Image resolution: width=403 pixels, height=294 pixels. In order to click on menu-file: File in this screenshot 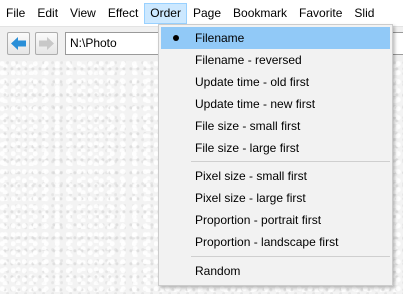, I will do `click(15, 13)`.